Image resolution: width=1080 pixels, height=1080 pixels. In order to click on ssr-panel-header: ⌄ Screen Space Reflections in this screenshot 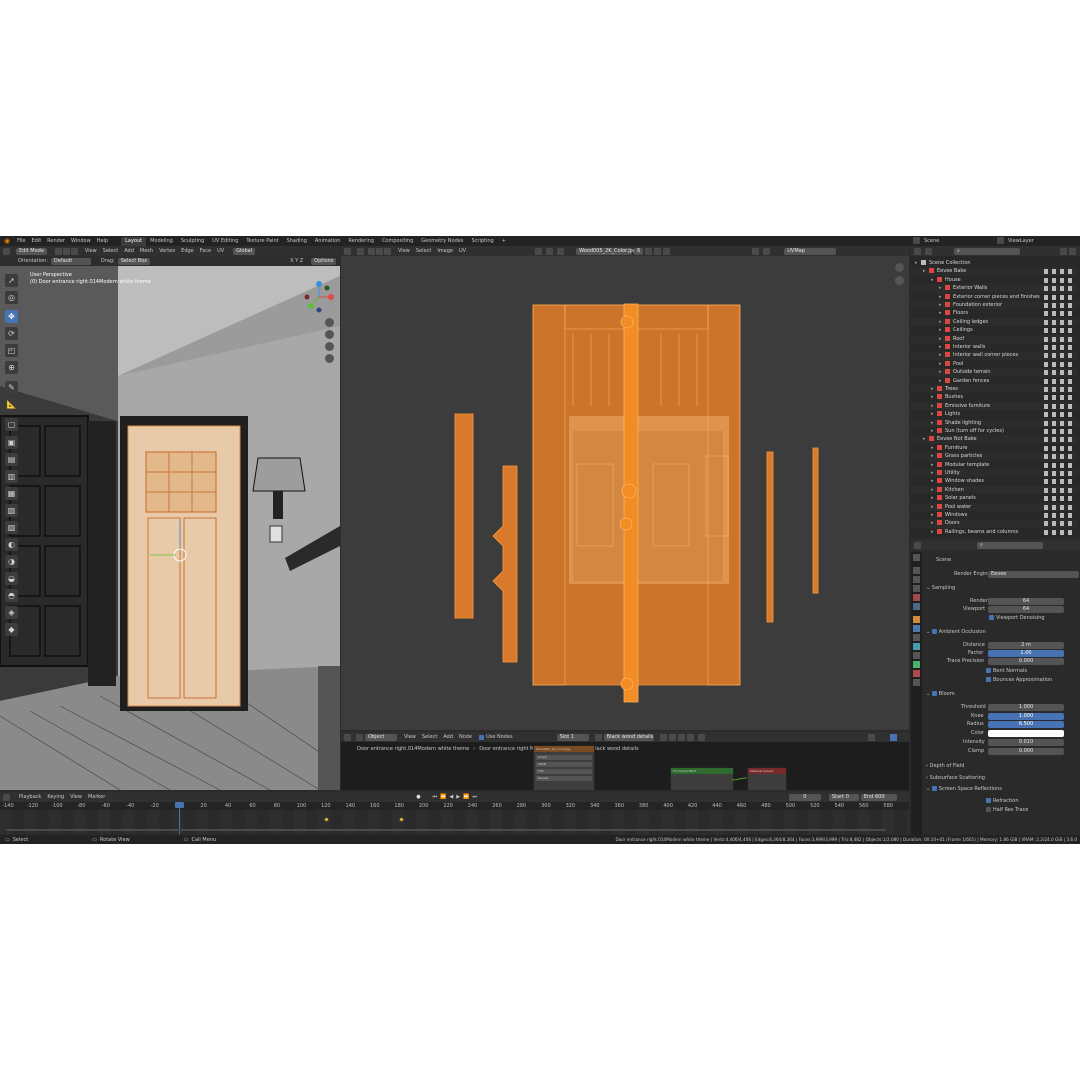, I will do `click(964, 789)`.